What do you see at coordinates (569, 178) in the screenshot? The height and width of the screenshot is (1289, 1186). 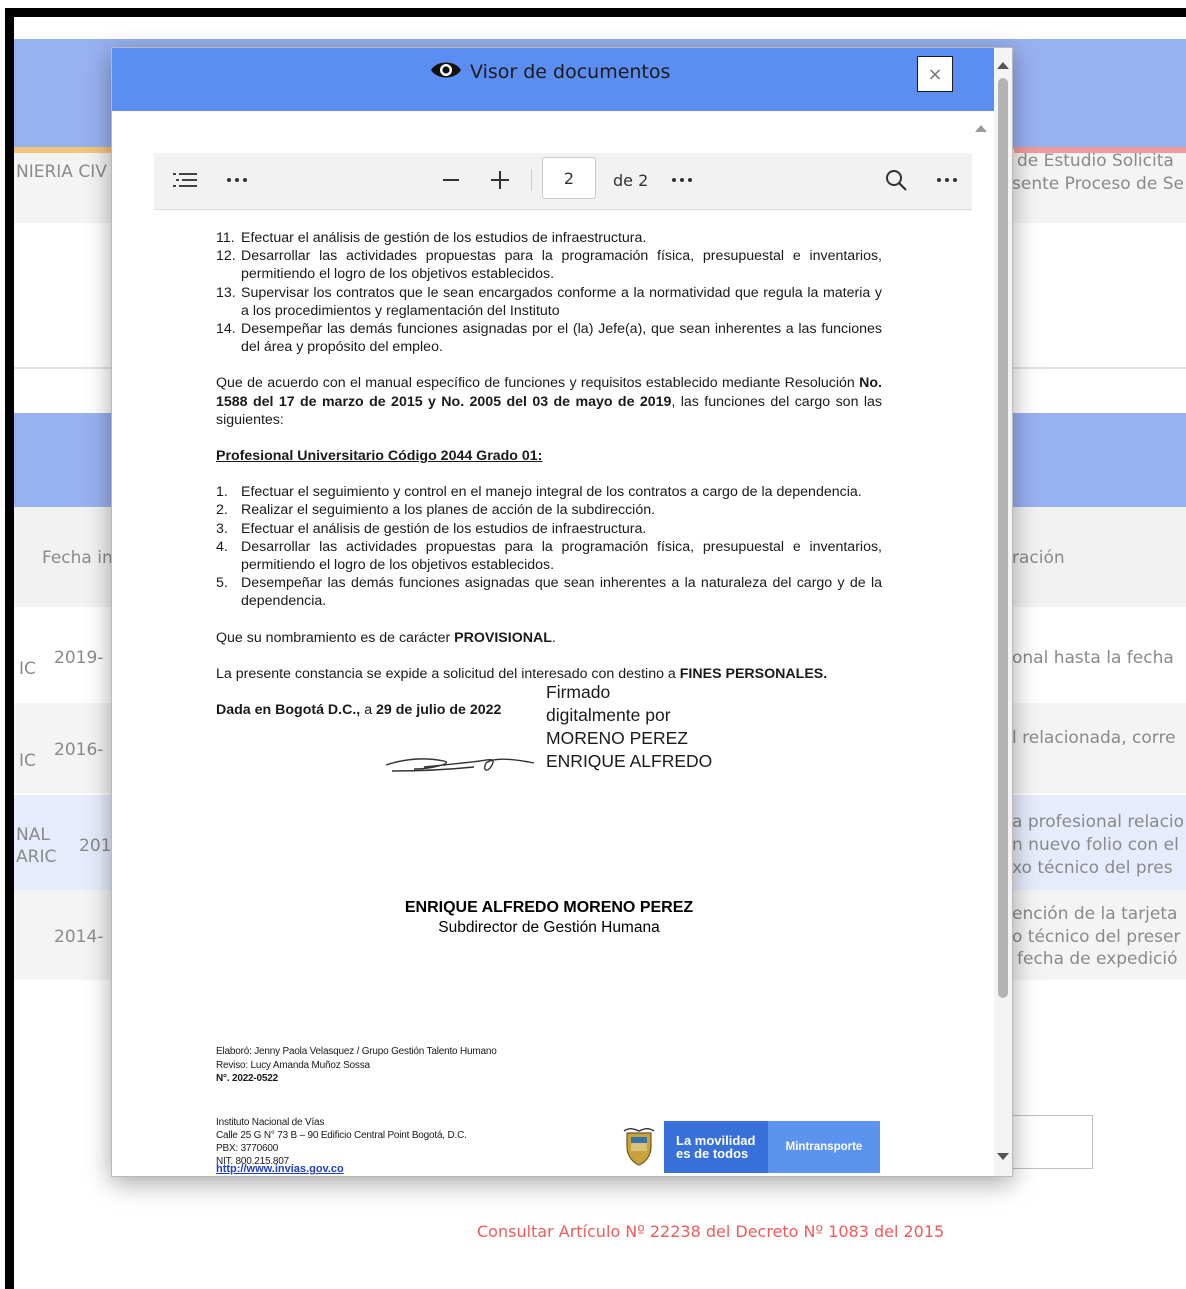 I see `page-number-input` at bounding box center [569, 178].